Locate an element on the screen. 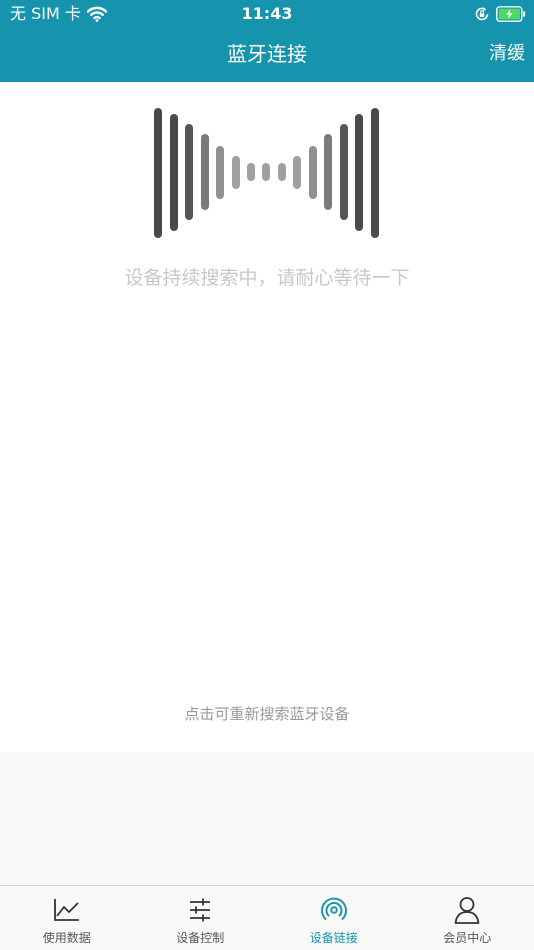 This screenshot has height=950, width=534. tab-device-link: 设备链接 is located at coordinates (334, 918).